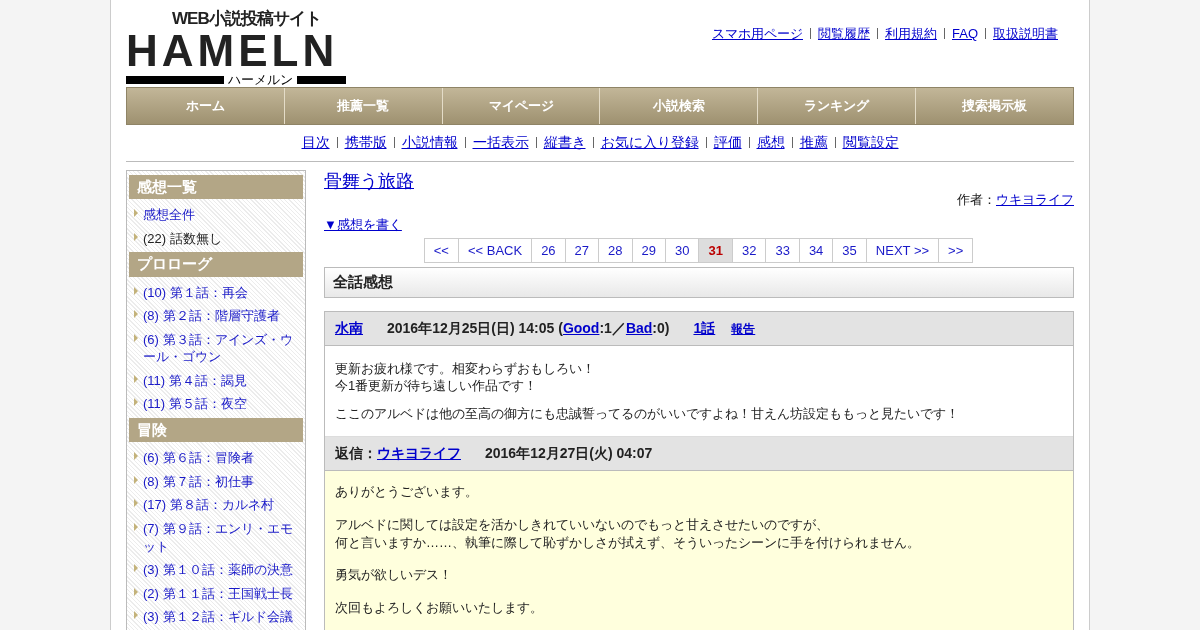 The image size is (1200, 630). Describe the element at coordinates (315, 141) in the screenshot. I see `novel-menu-link: 目次` at that location.